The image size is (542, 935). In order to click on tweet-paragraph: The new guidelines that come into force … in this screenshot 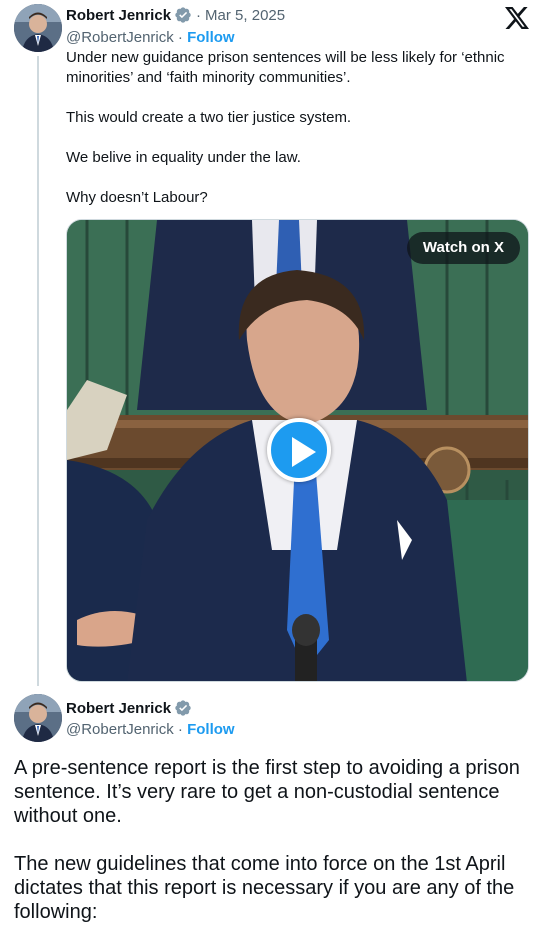, I will do `click(264, 888)`.